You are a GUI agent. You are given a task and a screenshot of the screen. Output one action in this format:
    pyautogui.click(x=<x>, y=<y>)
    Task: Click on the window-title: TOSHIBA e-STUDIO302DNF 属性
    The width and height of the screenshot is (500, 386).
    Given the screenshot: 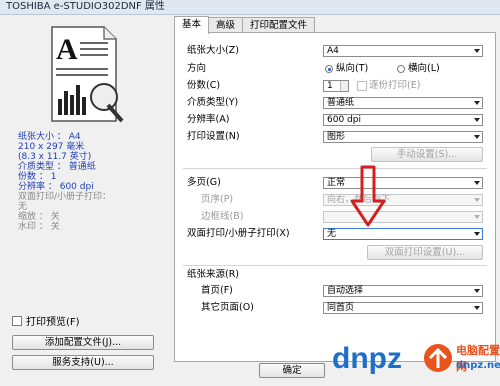 What is the action you would take?
    pyautogui.click(x=85, y=6)
    